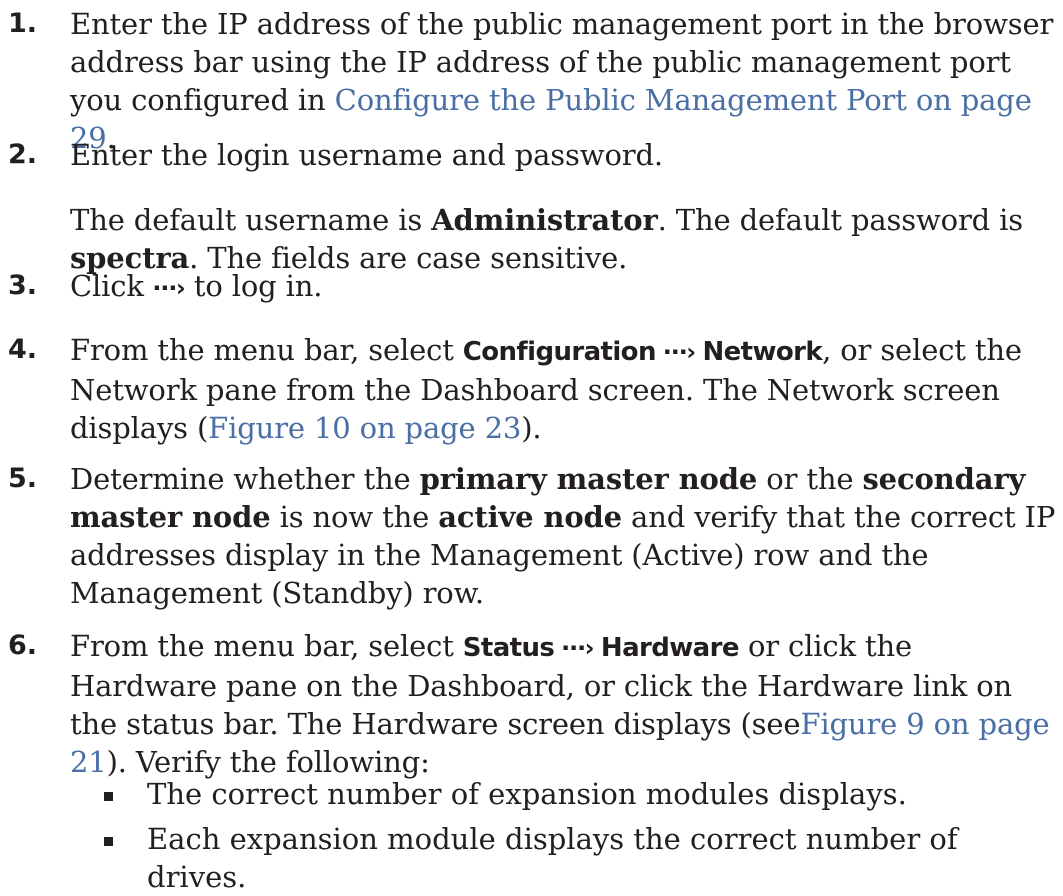 Image resolution: width=1063 pixels, height=896 pixels. Describe the element at coordinates (23, 349) in the screenshot. I see `step-number: 4.` at that location.